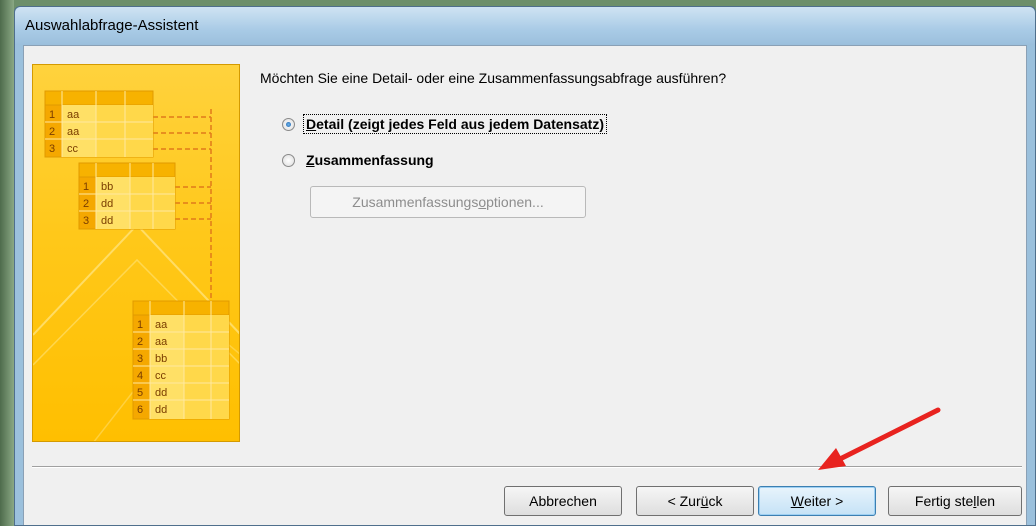 This screenshot has height=526, width=1036. I want to click on wizard-illustration: 1 aa 2 aa 3 cc 1 bb 2 dd 3 dd 1 aa 2 aa, so click(136, 253).